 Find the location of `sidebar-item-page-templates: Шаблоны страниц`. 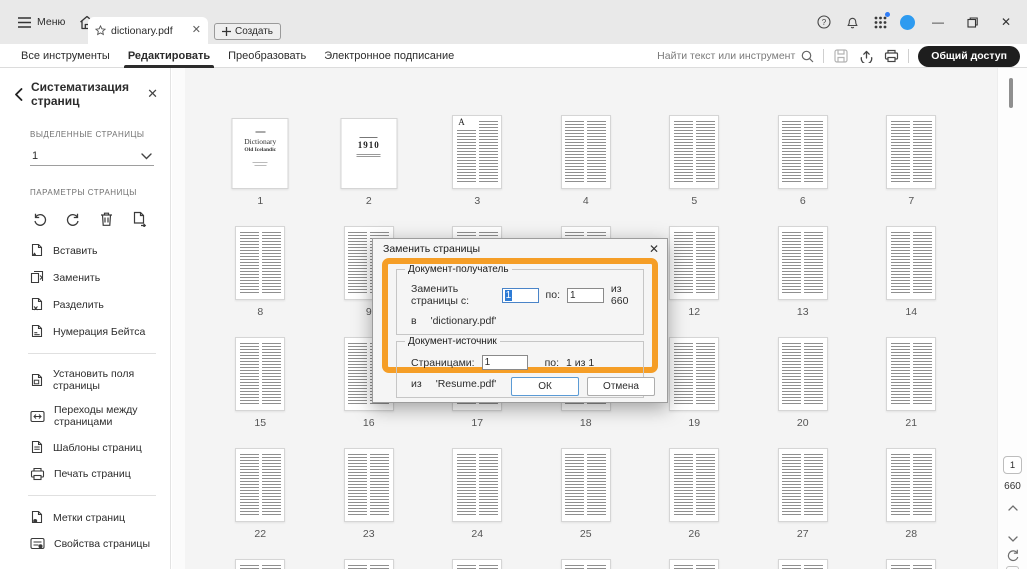

sidebar-item-page-templates: Шаблоны страниц is located at coordinates (85, 447).